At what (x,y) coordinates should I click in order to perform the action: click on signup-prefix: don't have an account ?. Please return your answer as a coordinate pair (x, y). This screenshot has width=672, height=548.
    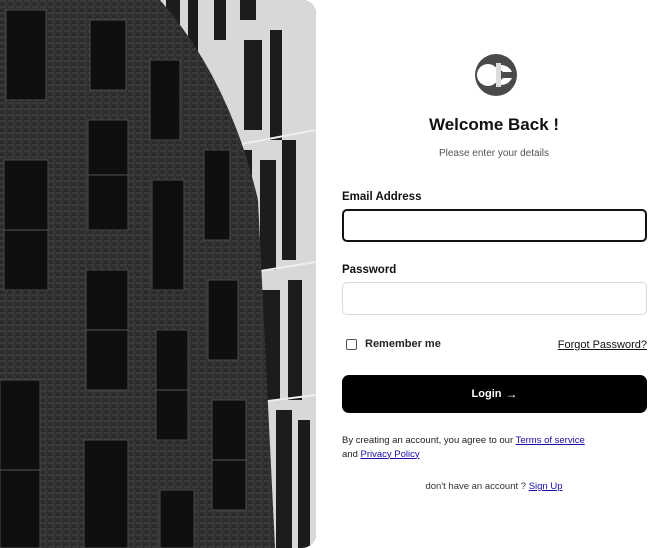
    Looking at the image, I should click on (476, 486).